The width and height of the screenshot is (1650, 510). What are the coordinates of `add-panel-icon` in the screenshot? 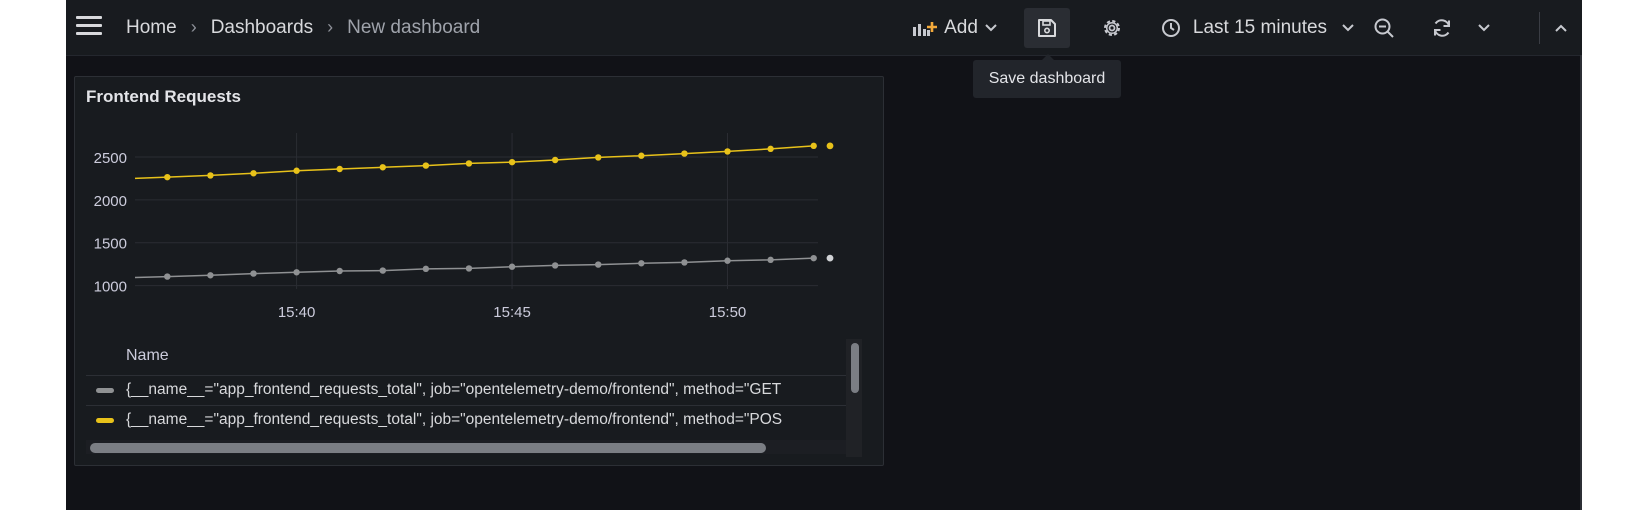 It's located at (925, 29).